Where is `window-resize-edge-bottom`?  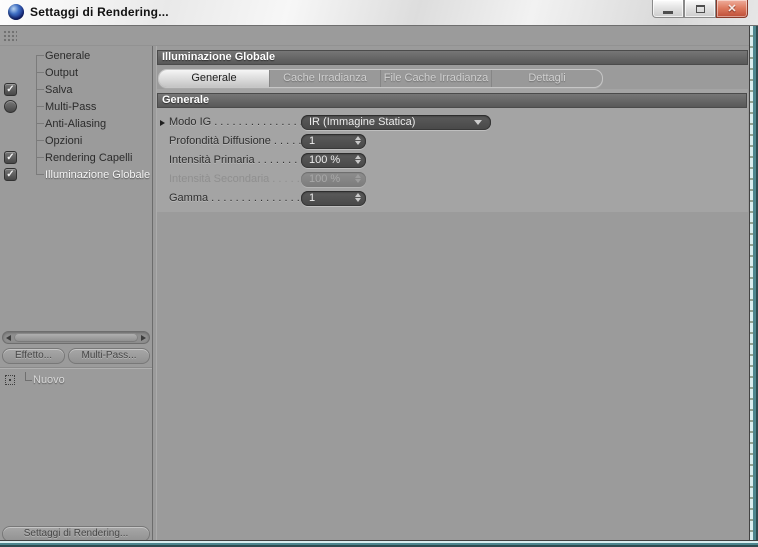 window-resize-edge-bottom is located at coordinates (379, 543).